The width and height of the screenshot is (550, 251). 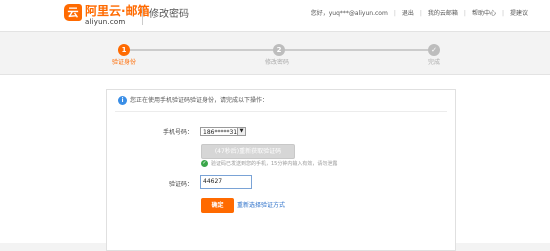 I want to click on aliyun-mail-logo: 云 阿里云·邮箱 aliyun.com, so click(x=107, y=16).